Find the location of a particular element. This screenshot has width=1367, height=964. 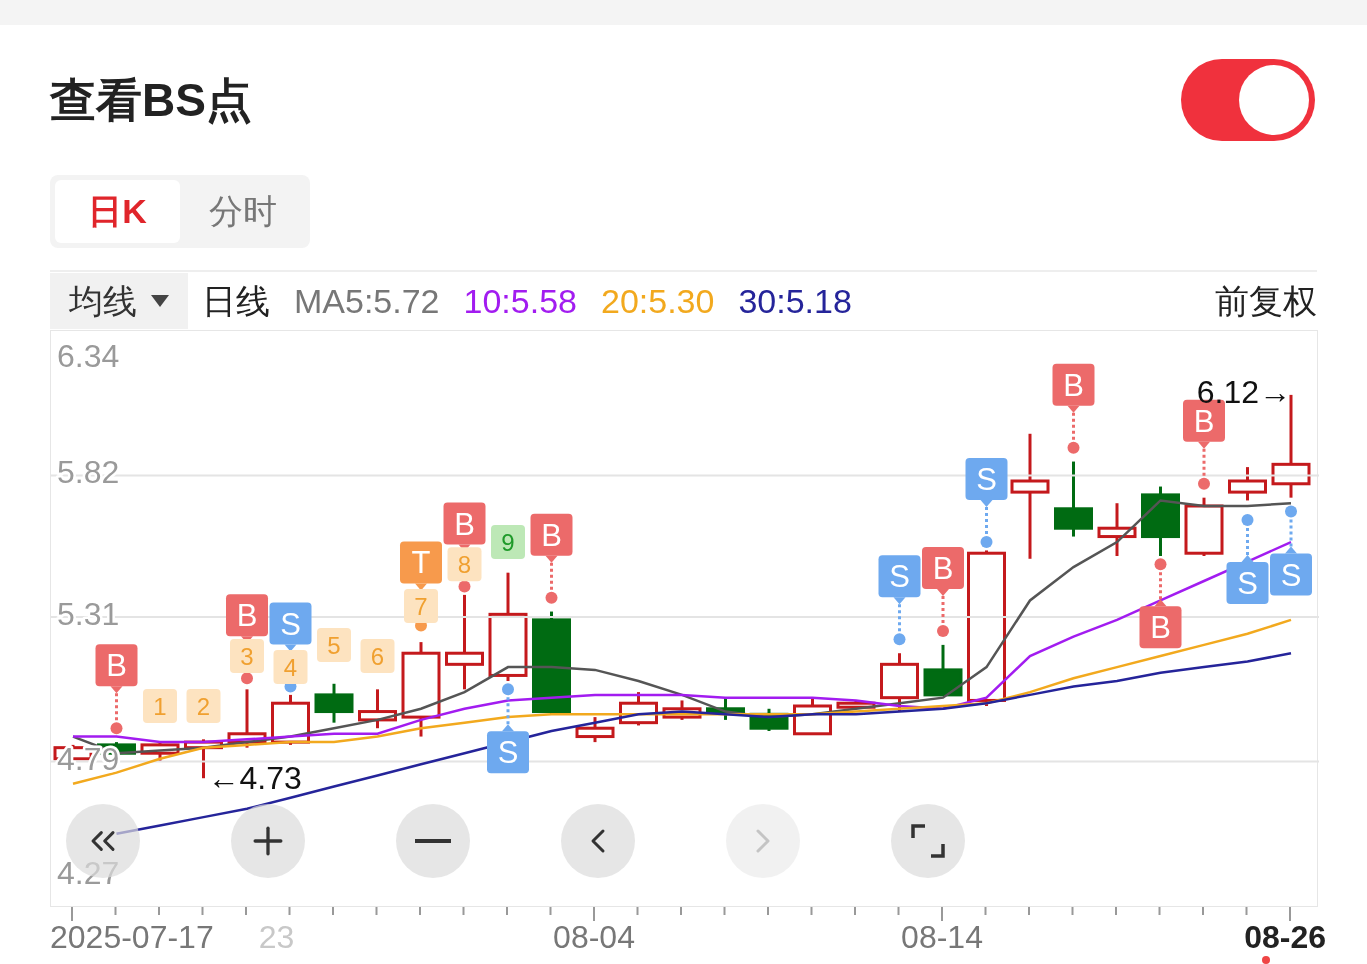

indicator-dropdown: 均线 is located at coordinates (119, 301).